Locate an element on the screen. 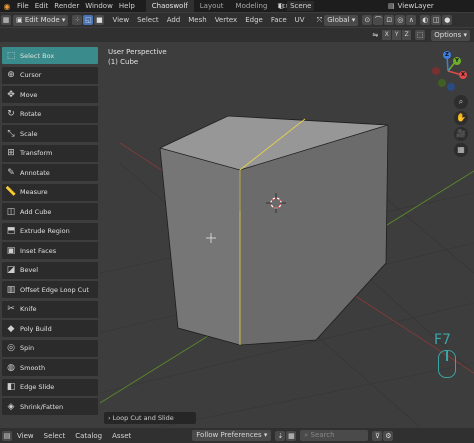 The height and width of the screenshot is (443, 474). tool-cursor: ⊕ Cursor is located at coordinates (50, 75).